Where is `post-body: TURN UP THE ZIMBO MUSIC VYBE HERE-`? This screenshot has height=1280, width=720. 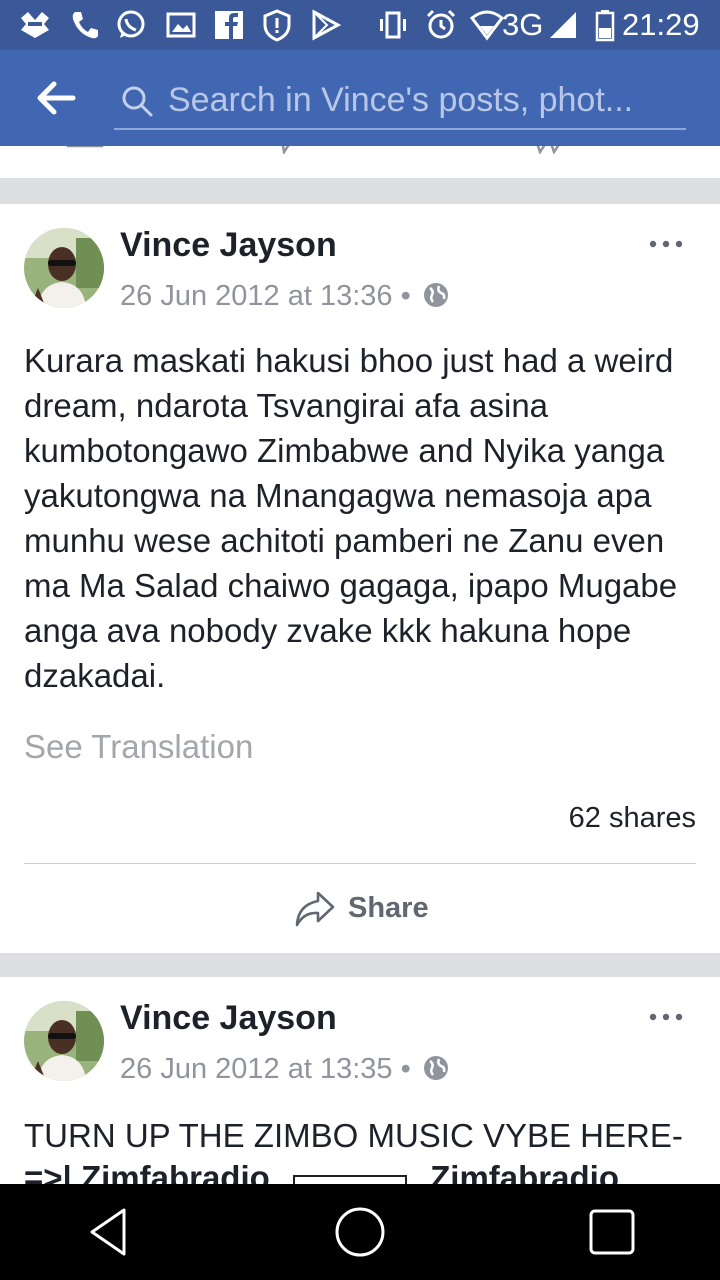
post-body: TURN UP THE ZIMBO MUSIC VYBE HERE- is located at coordinates (353, 1135).